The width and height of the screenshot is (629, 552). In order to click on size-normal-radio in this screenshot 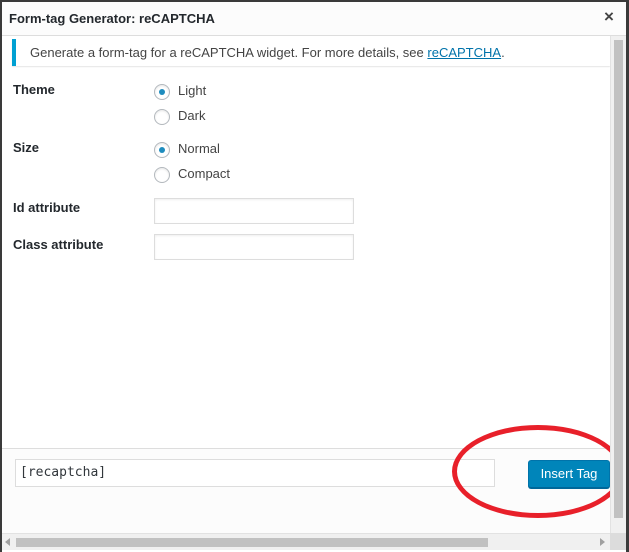, I will do `click(162, 150)`.